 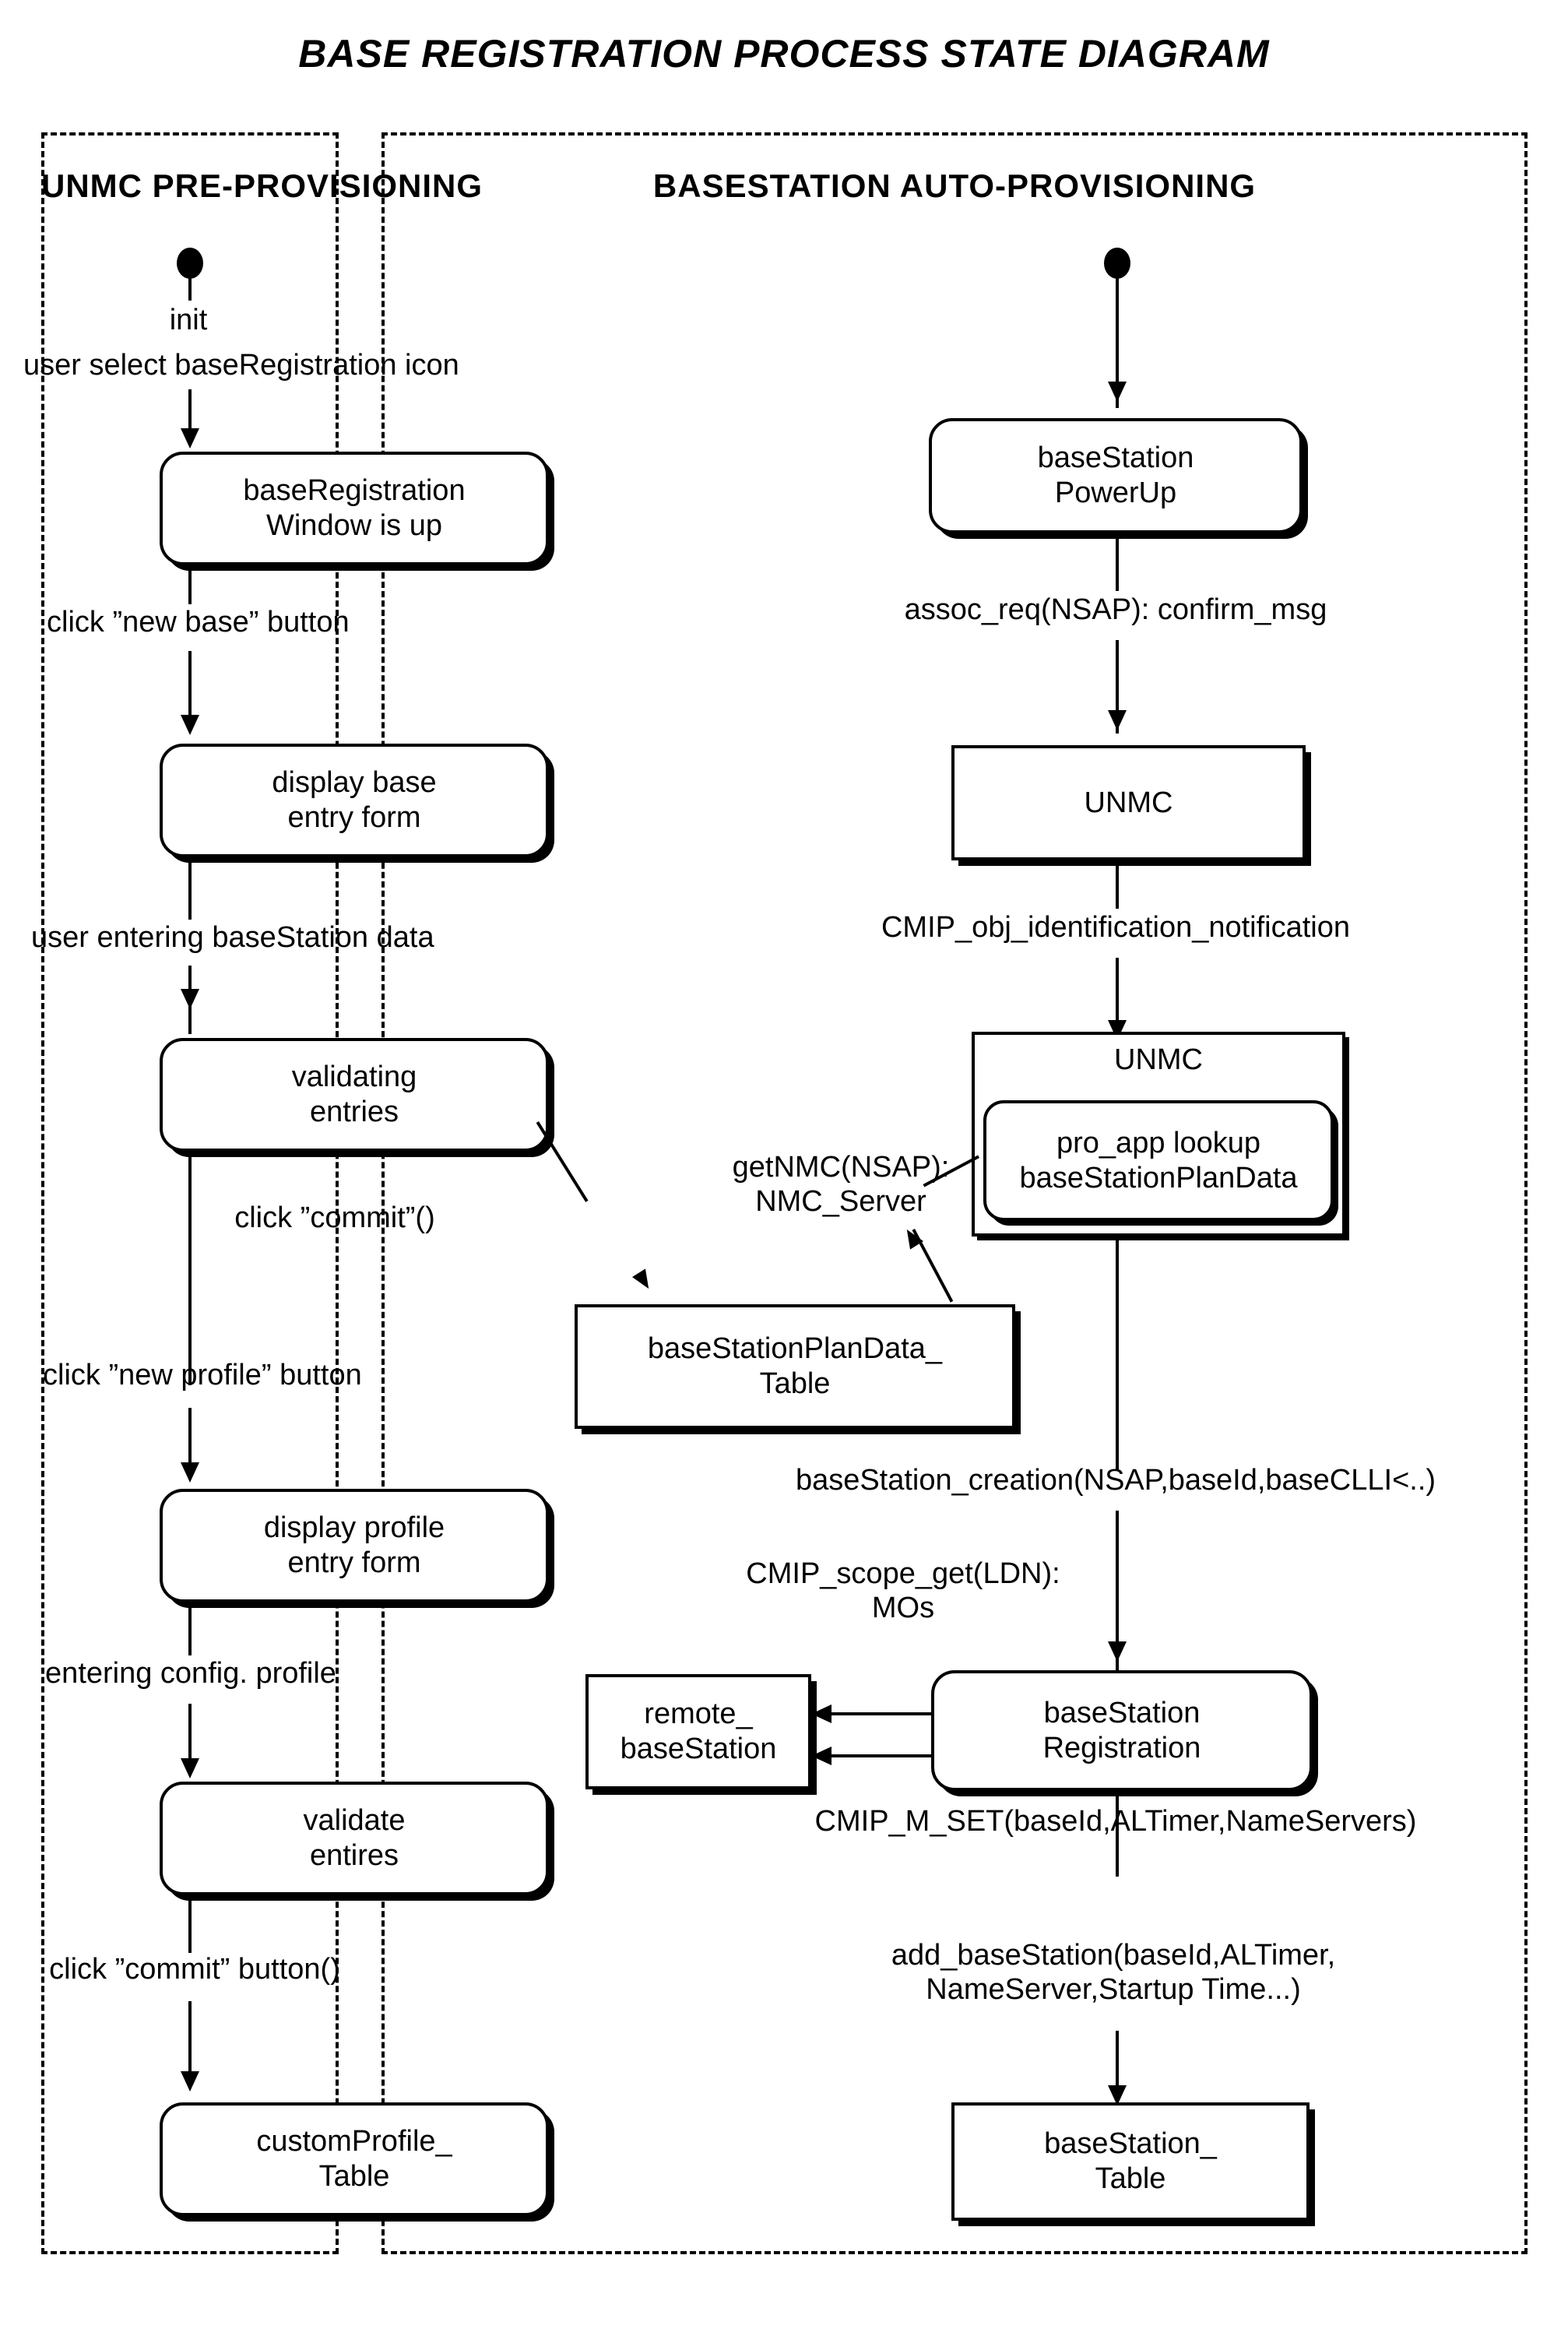 I want to click on arrowhead-t5, so click(x=190, y=1472).